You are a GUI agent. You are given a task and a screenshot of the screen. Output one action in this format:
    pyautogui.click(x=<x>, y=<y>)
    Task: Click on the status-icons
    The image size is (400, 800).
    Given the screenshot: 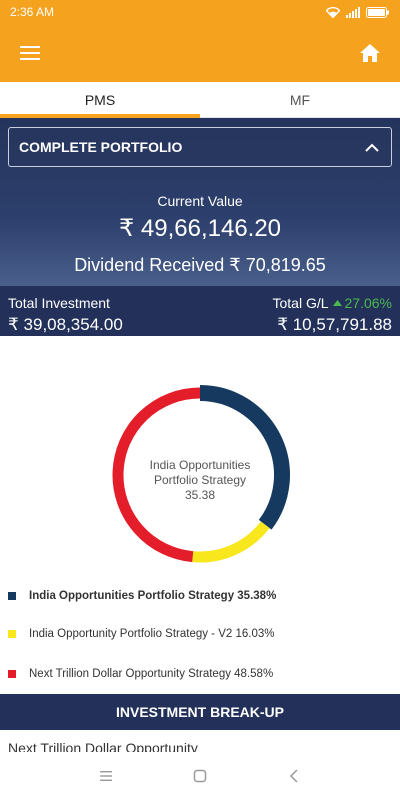 What is the action you would take?
    pyautogui.click(x=358, y=12)
    